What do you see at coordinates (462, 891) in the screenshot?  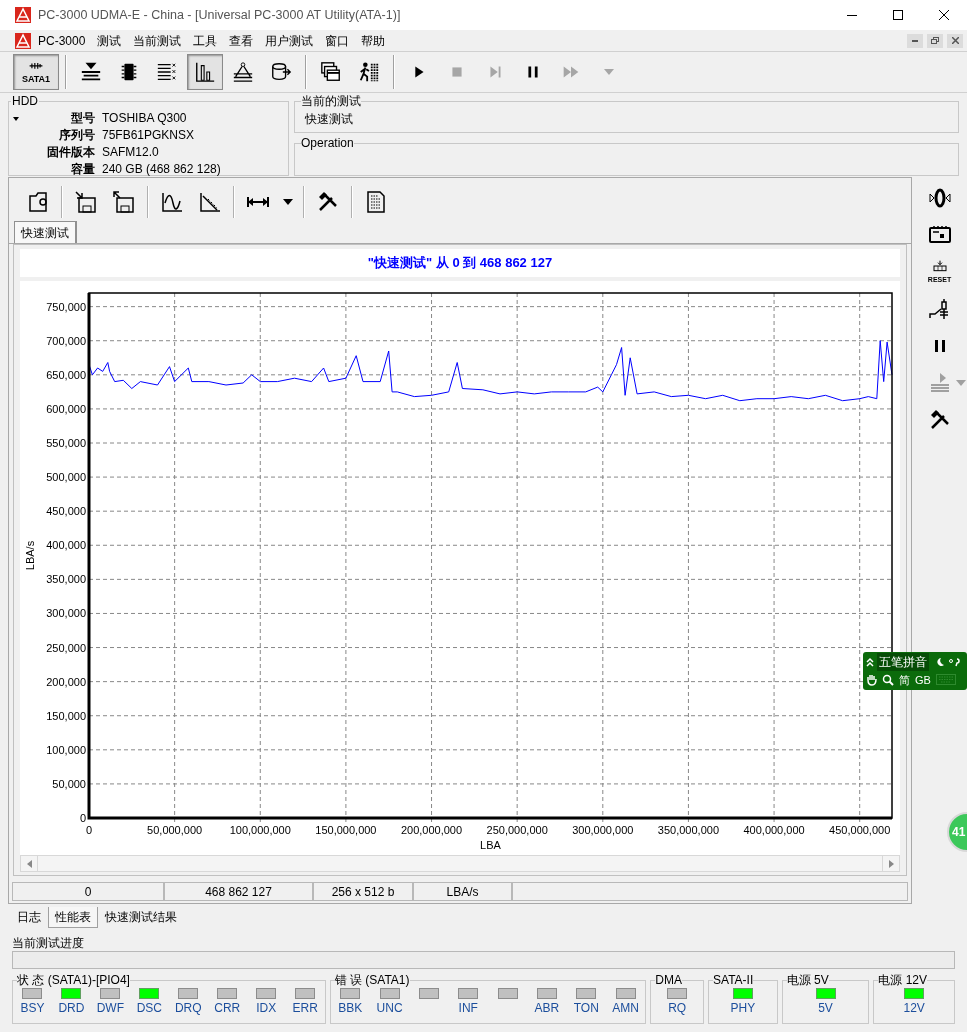 I see `status-field: LBA/s` at bounding box center [462, 891].